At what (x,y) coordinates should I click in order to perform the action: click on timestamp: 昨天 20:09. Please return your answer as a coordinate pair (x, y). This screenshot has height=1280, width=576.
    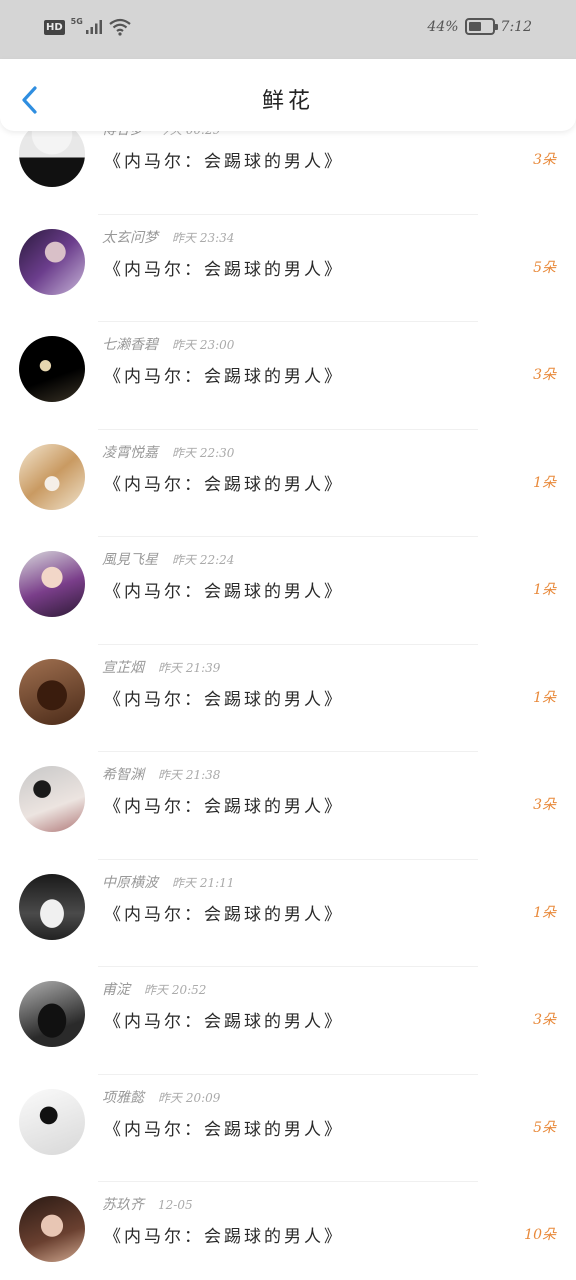
    Looking at the image, I should click on (189, 1097).